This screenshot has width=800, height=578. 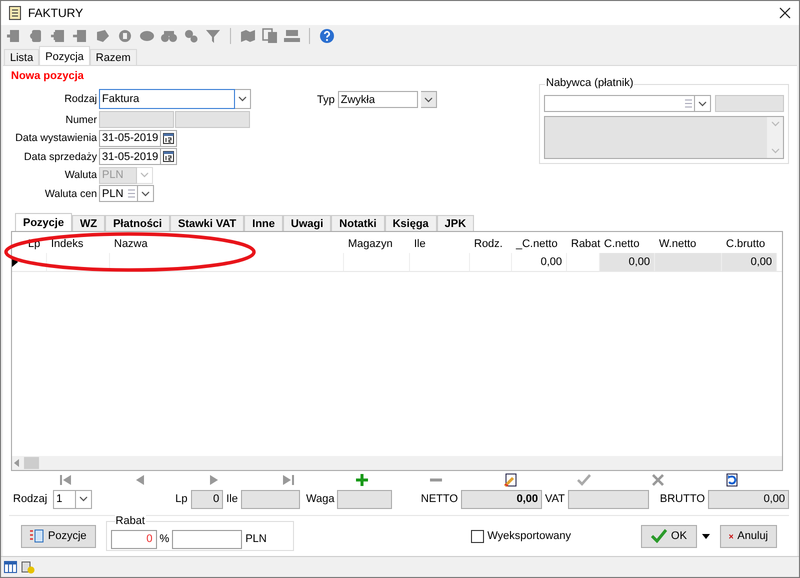 I want to click on document-icon, so click(x=15, y=13).